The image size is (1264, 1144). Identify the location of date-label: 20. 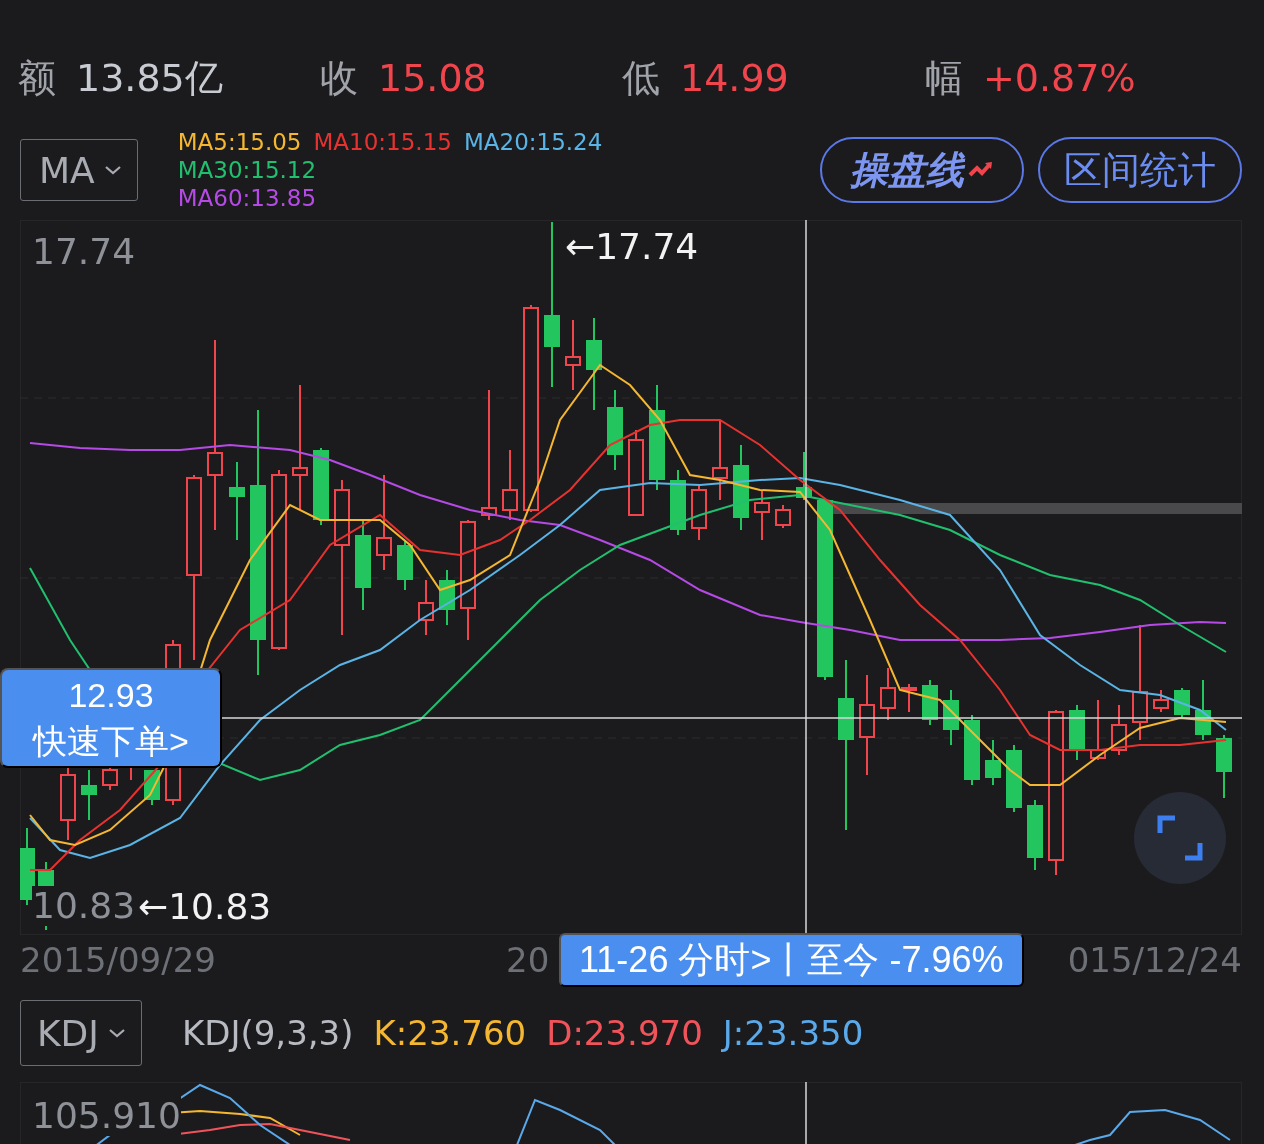
(528, 960).